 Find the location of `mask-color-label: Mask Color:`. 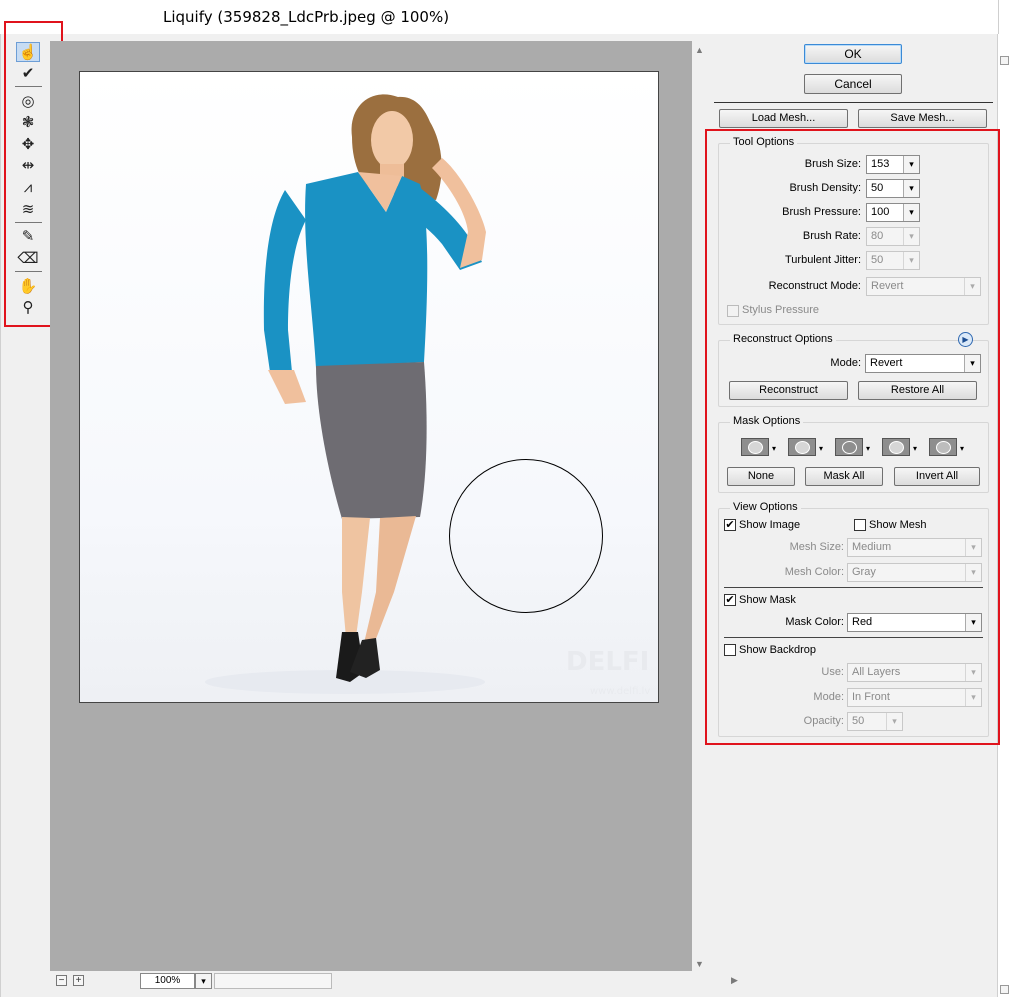

mask-color-label: Mask Color: is located at coordinates (814, 622).